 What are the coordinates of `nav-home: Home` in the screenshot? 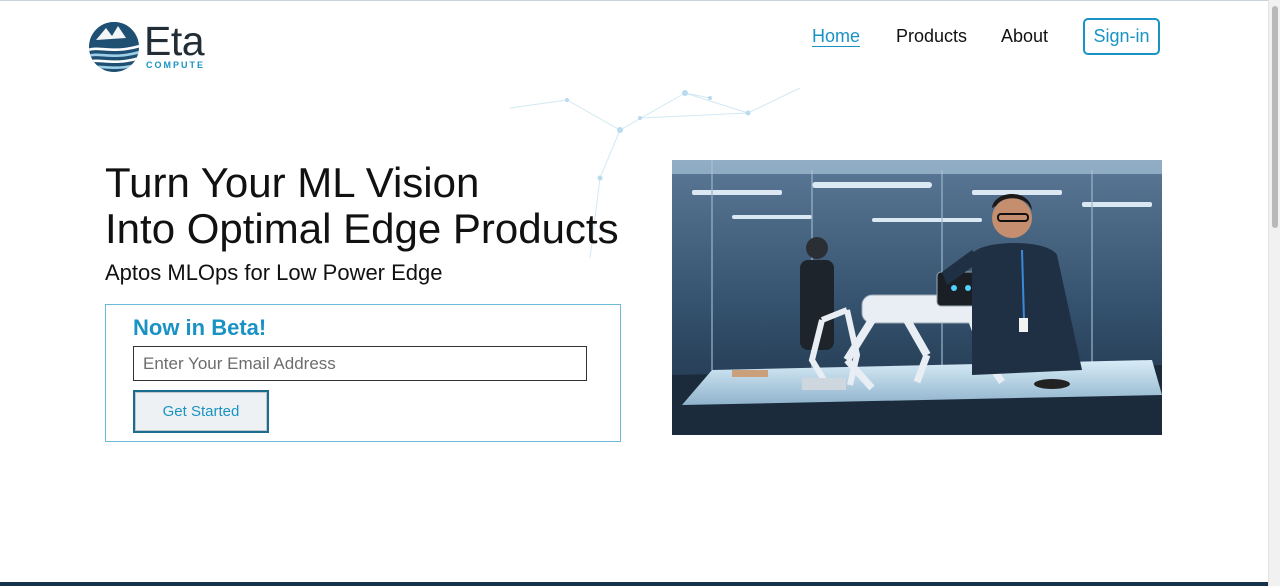 It's located at (836, 36).